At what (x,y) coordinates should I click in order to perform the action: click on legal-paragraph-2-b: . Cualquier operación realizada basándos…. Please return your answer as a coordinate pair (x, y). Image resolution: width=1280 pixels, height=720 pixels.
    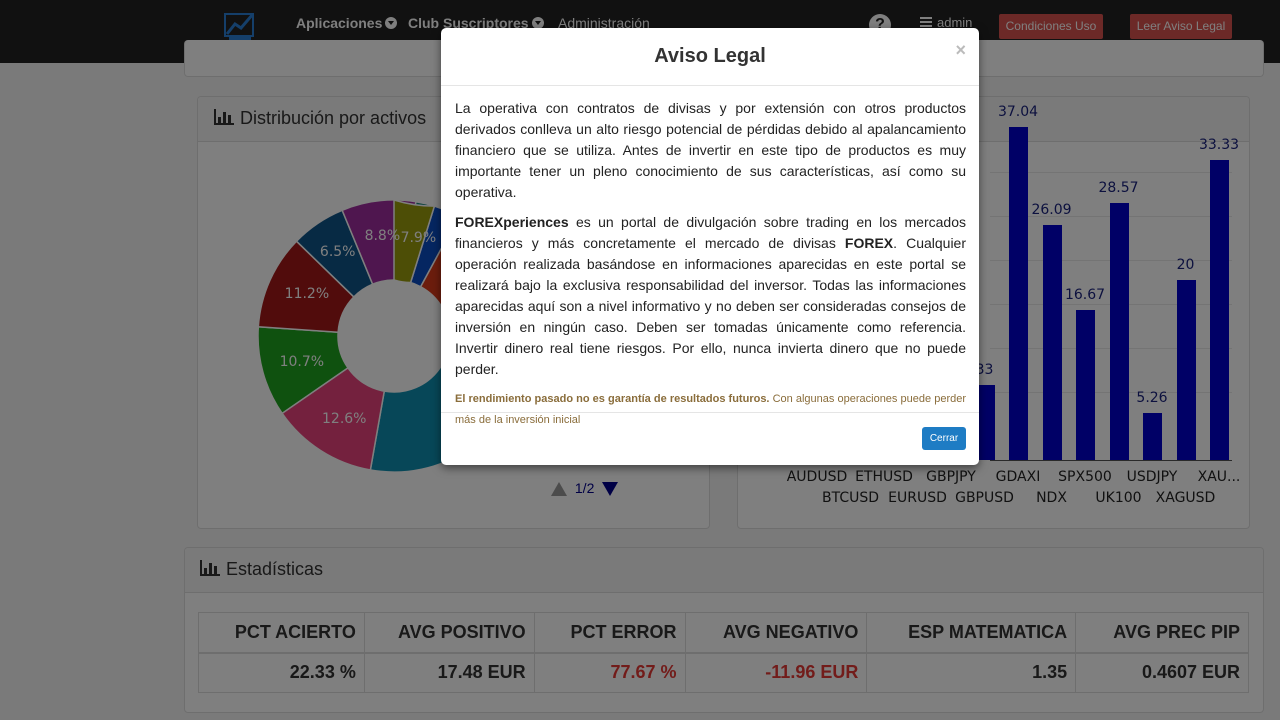
    Looking at the image, I should click on (711, 306).